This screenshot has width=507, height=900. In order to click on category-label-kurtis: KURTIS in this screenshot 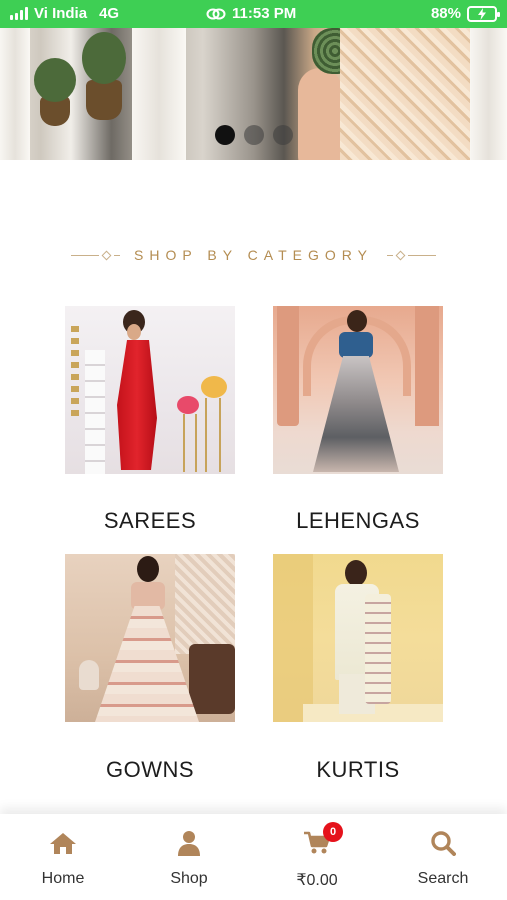, I will do `click(358, 770)`.